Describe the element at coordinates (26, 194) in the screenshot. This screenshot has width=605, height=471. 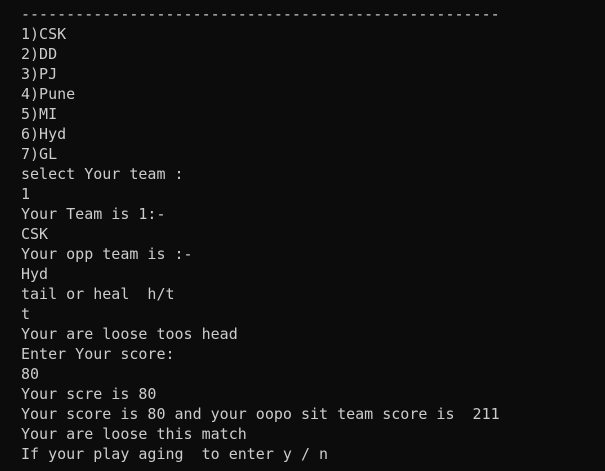
I see `team-selection-input: 1` at that location.